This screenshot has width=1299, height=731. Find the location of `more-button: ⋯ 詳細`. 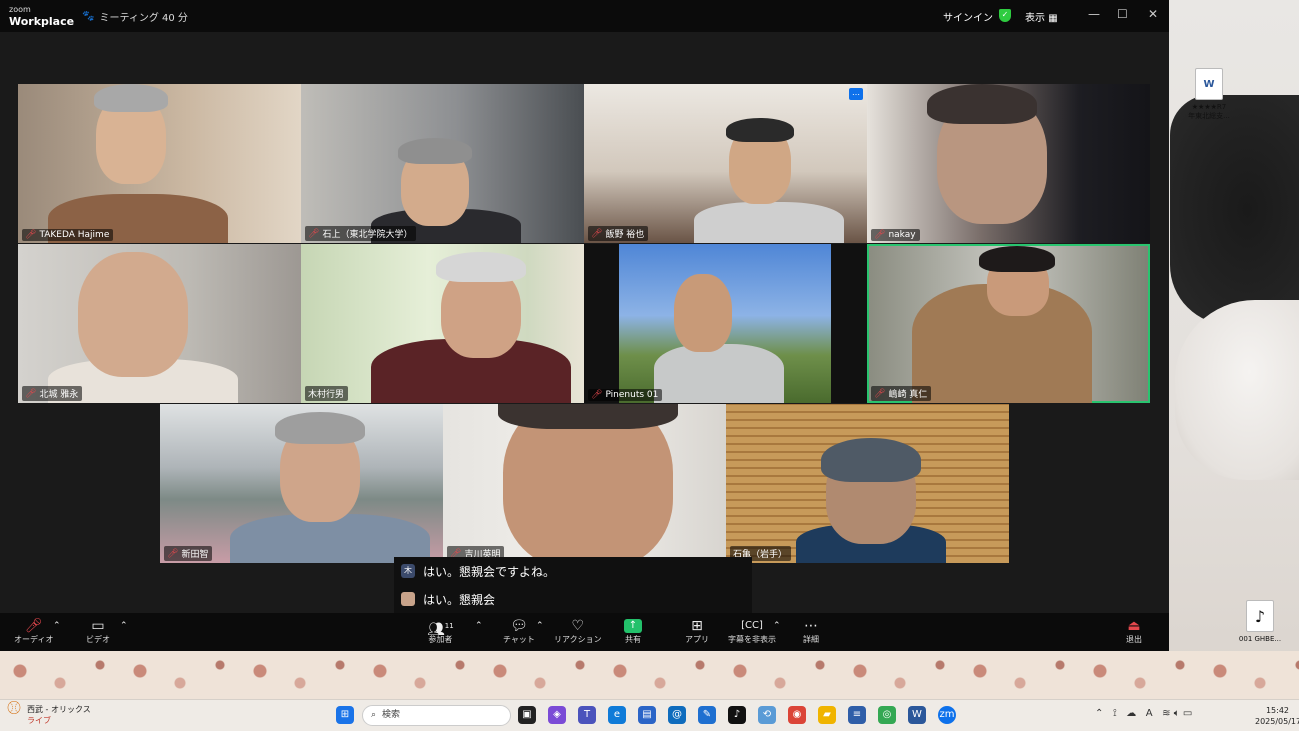

more-button: ⋯ 詳細 is located at coordinates (811, 631).